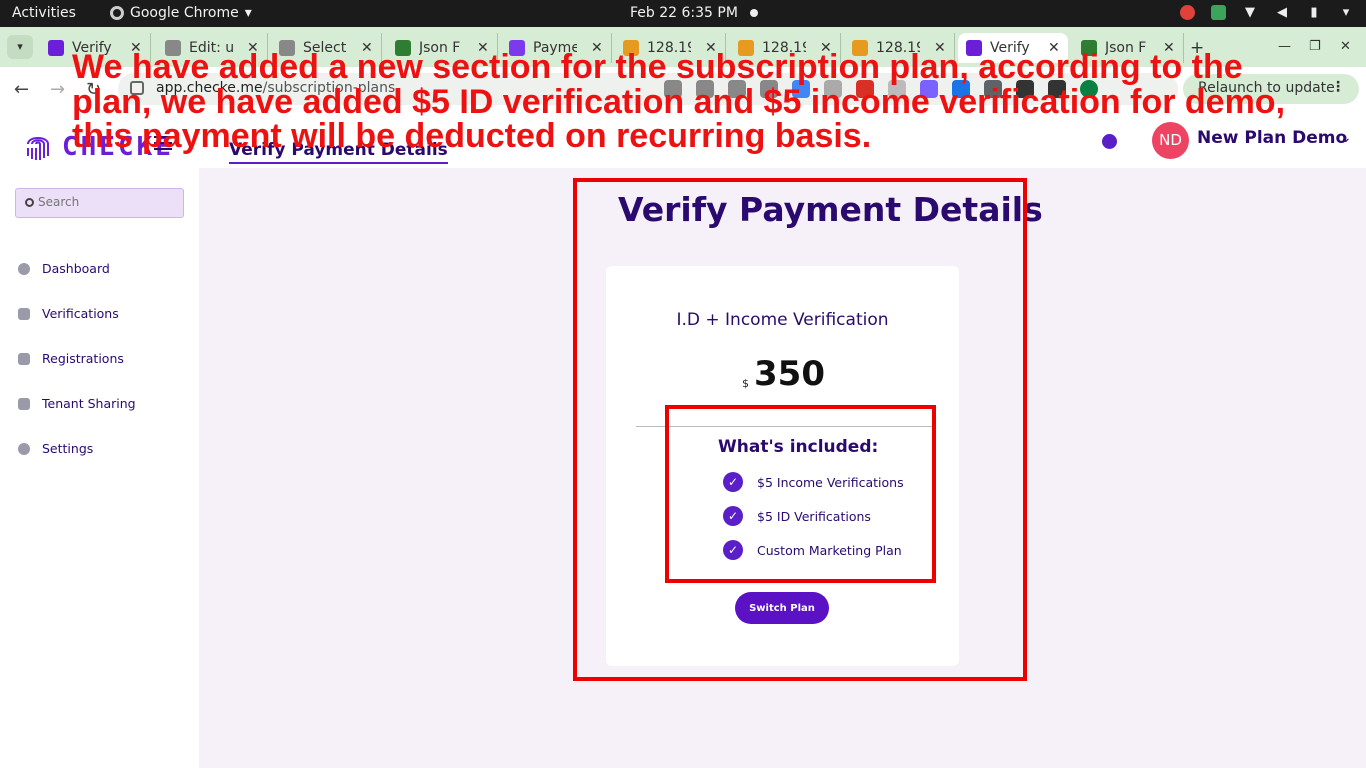 The image size is (1366, 768). Describe the element at coordinates (29, 202) in the screenshot. I see `search-icon` at that location.